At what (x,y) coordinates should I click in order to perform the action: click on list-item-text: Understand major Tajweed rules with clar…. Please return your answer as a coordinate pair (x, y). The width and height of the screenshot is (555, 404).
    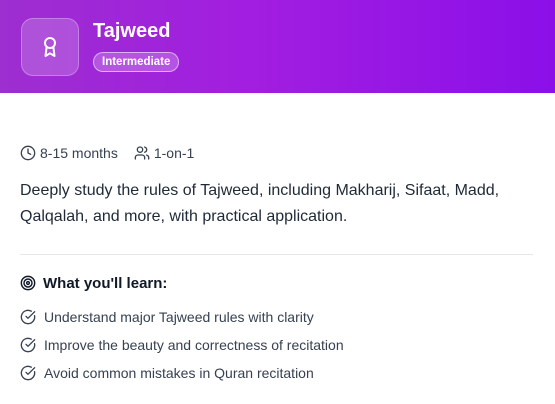
    Looking at the image, I should click on (179, 317).